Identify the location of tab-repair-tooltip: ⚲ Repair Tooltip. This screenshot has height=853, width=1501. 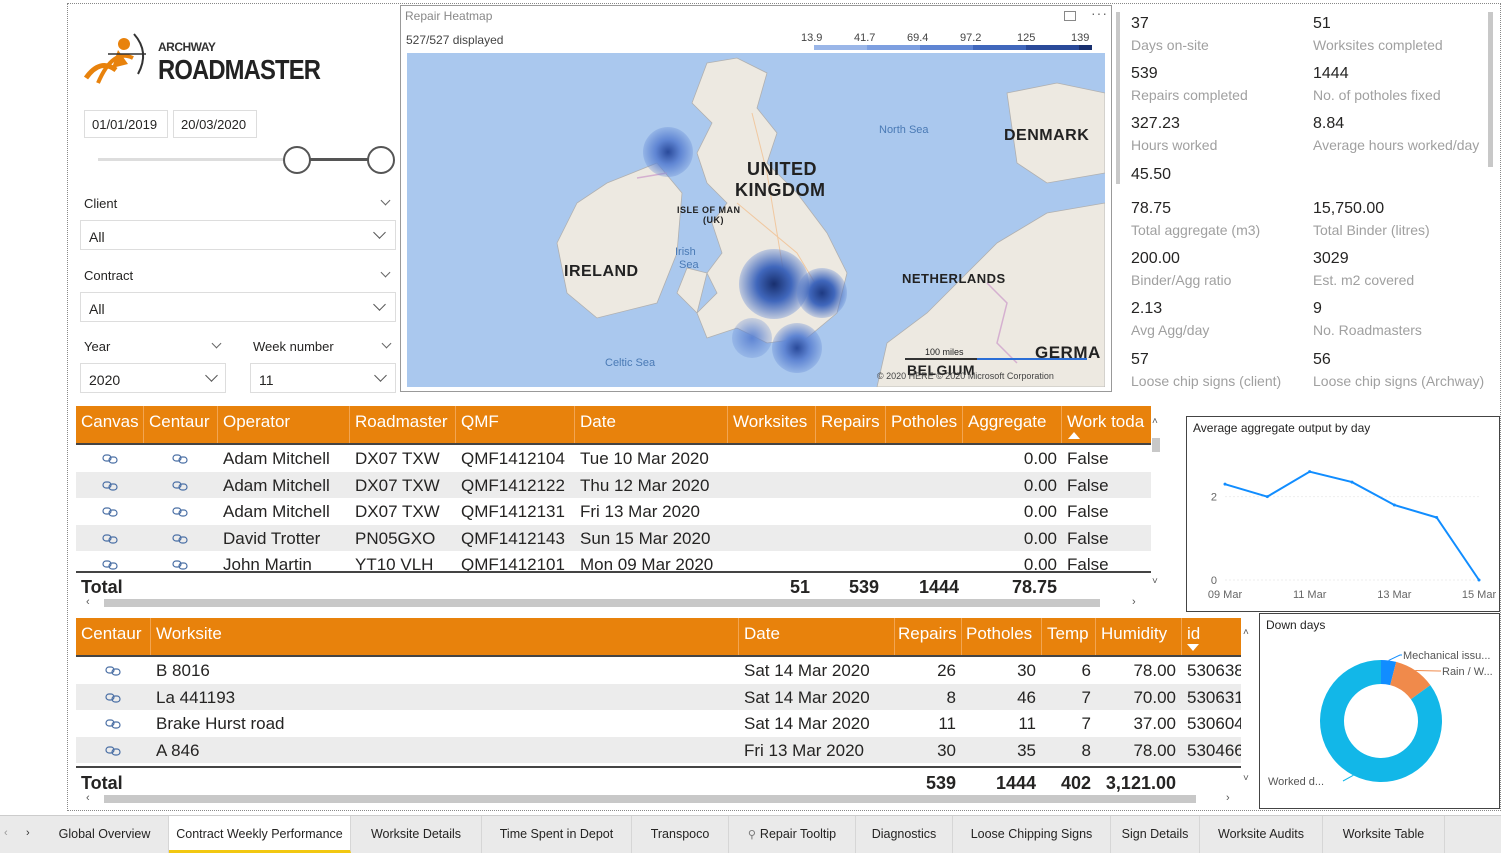
(792, 834).